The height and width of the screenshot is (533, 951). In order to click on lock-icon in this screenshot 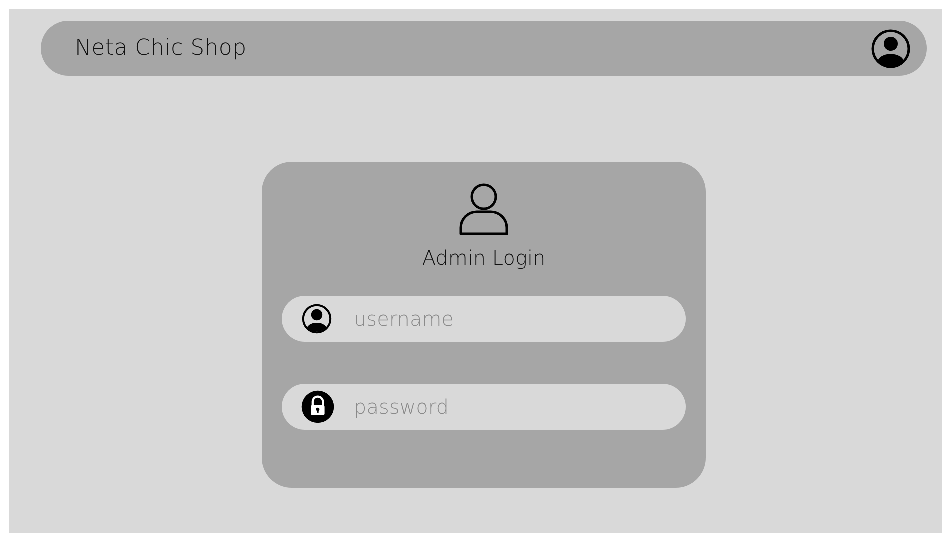, I will do `click(318, 407)`.